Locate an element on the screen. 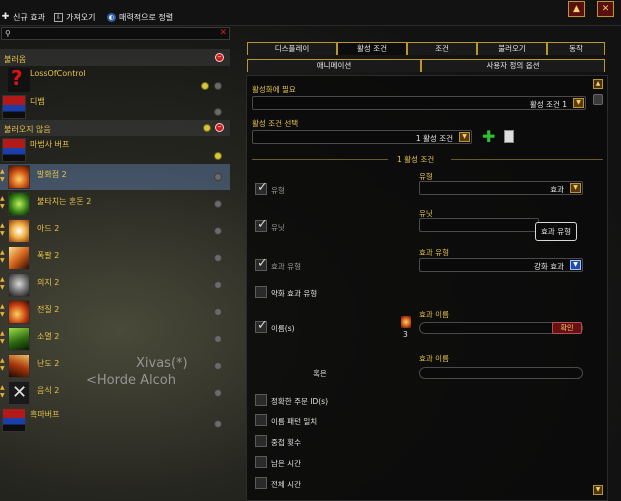  tab-animations: 애니메이션 is located at coordinates (334, 65).